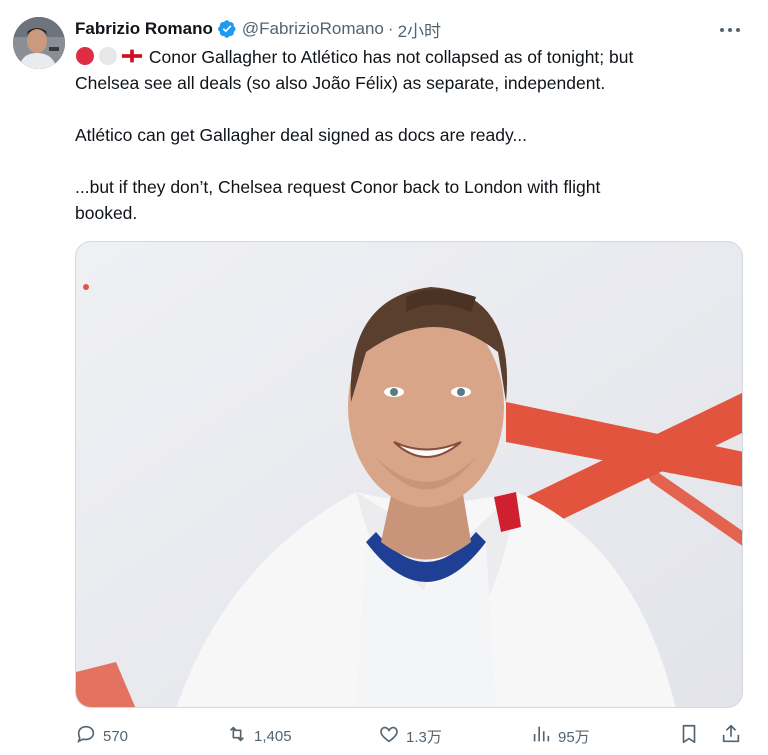 This screenshot has height=755, width=768. I want to click on heart-icon, so click(389, 736).